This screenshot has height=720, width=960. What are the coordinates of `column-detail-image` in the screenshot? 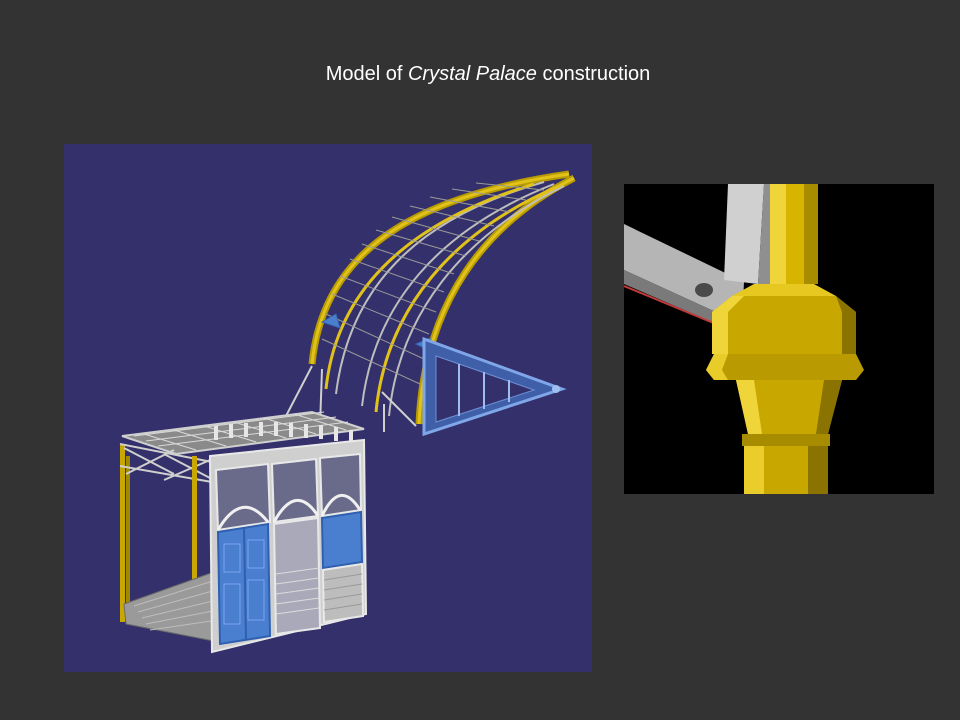 It's located at (779, 339).